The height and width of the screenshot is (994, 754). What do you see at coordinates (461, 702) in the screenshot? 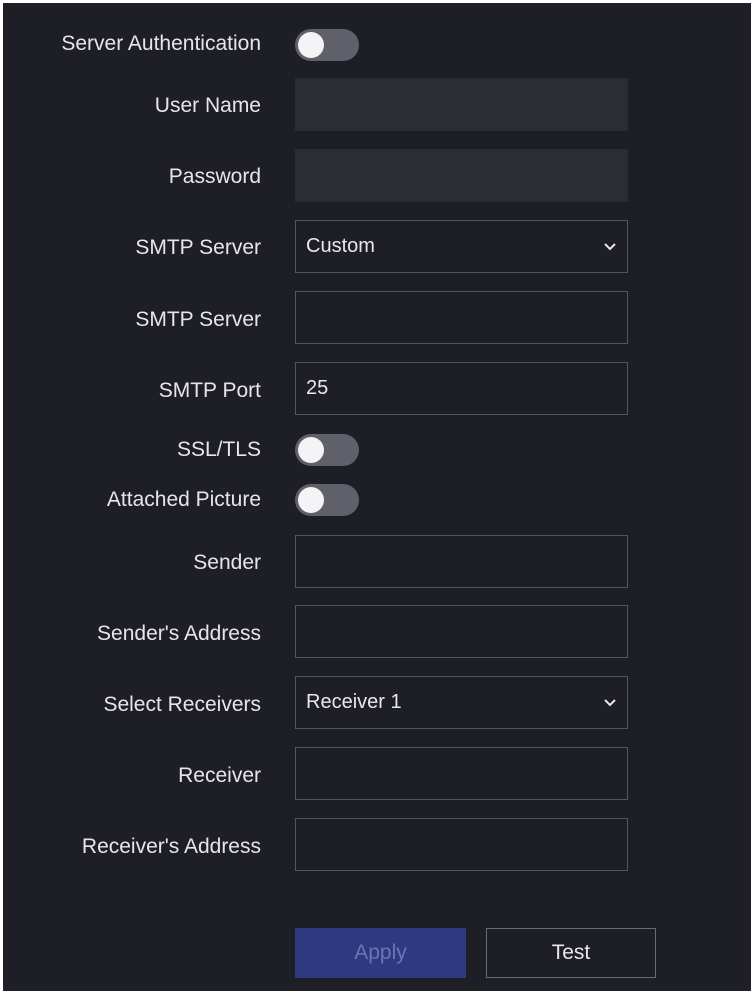
I see `select-receivers-select: Receiver 1` at bounding box center [461, 702].